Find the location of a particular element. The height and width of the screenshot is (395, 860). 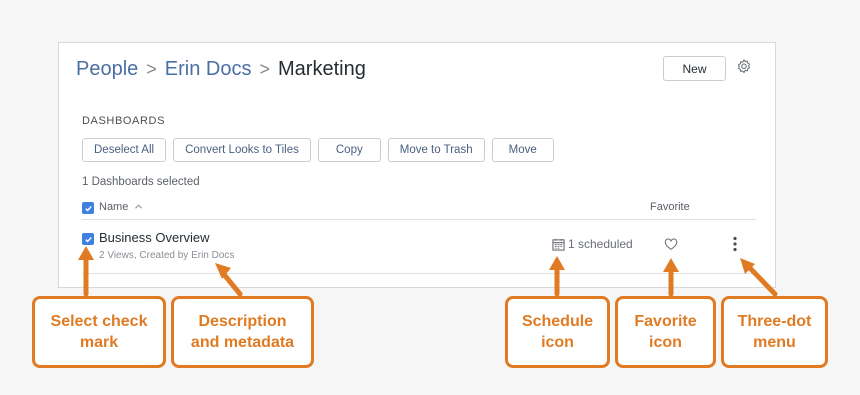

callout-favorite: Favorite icon is located at coordinates (665, 332).